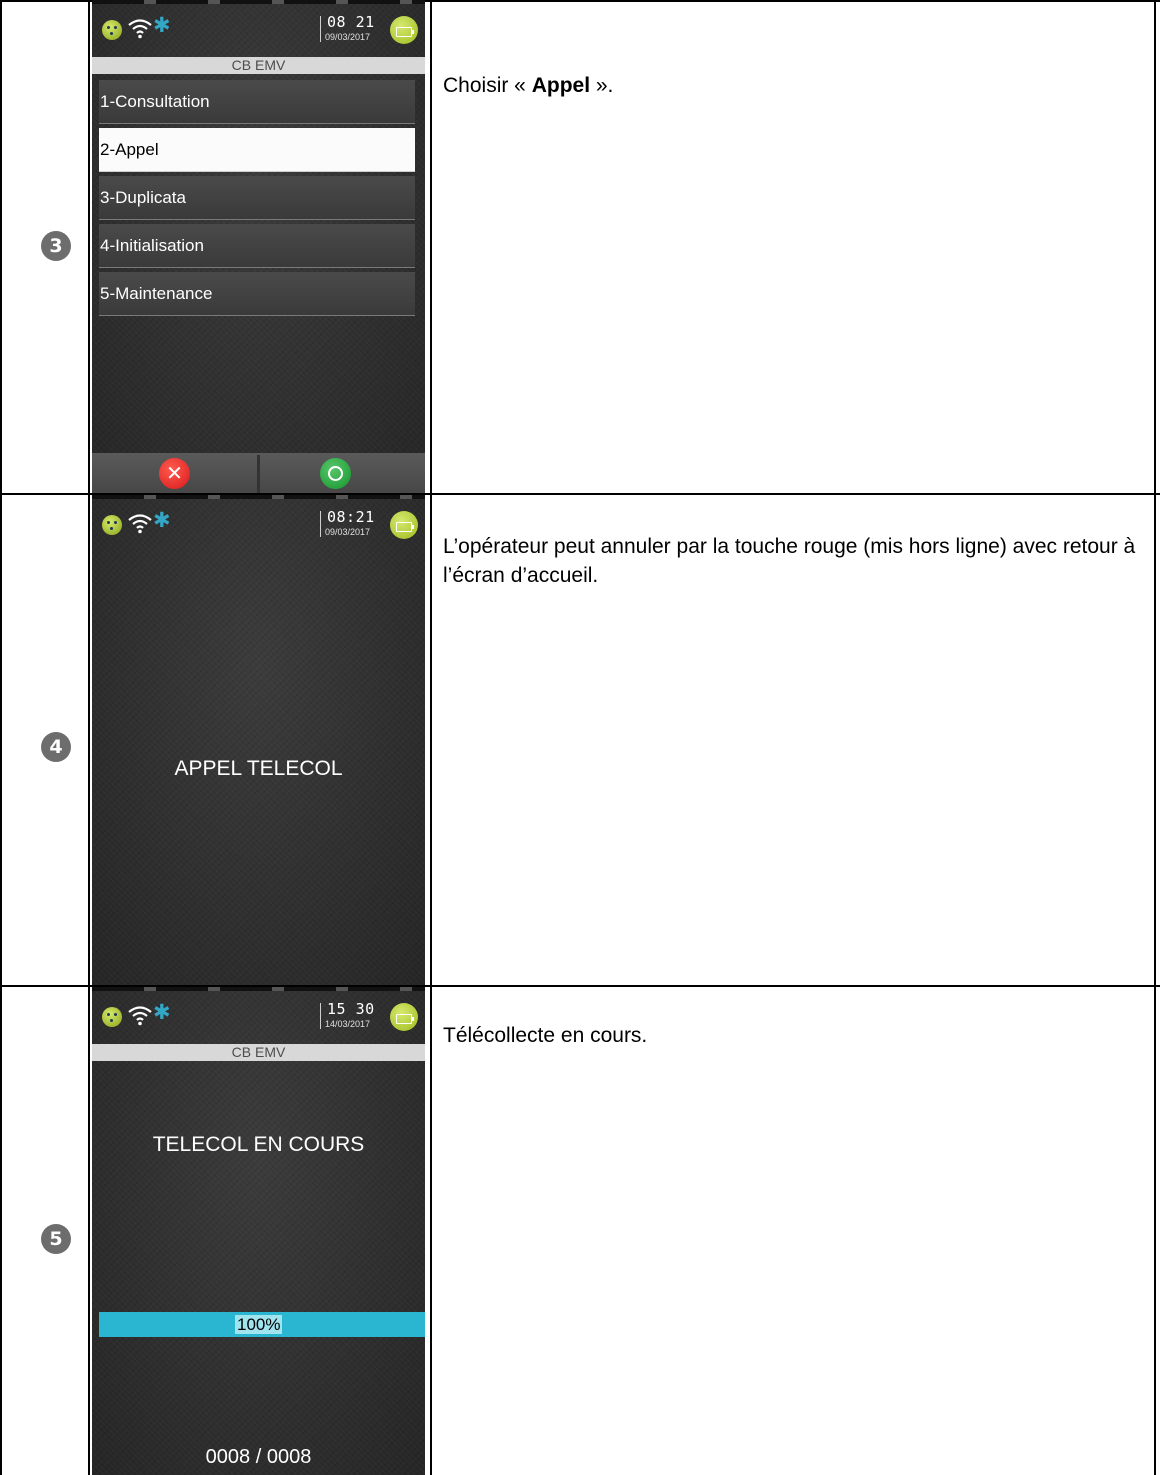 The height and width of the screenshot is (1475, 1160). What do you see at coordinates (258, 1017) in the screenshot?
I see `status-bar: ✱ 15 30 14/03/2017` at bounding box center [258, 1017].